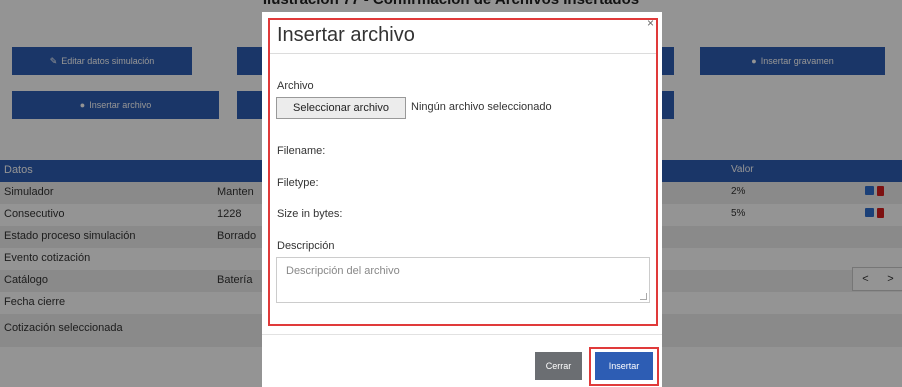 This screenshot has width=902, height=387. Describe the element at coordinates (306, 246) in the screenshot. I see `description-label: Descripción` at that location.